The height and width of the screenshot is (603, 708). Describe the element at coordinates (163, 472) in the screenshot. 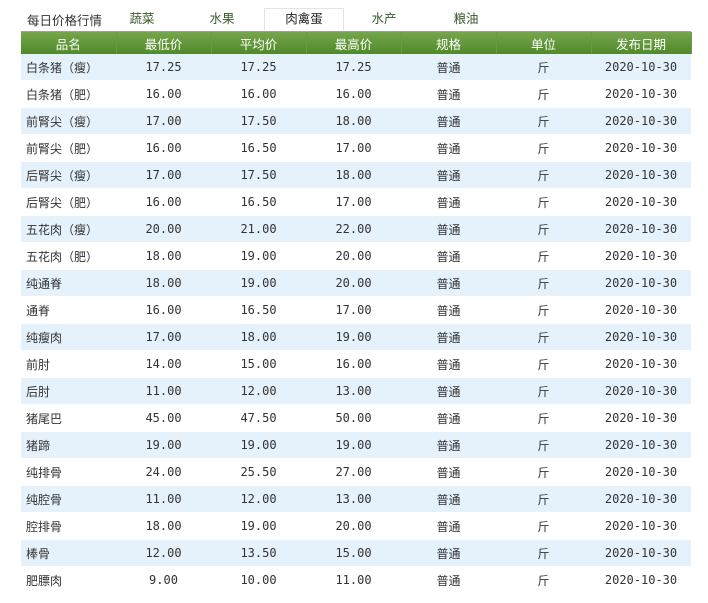

I see `cell-min-price: 24.00` at that location.